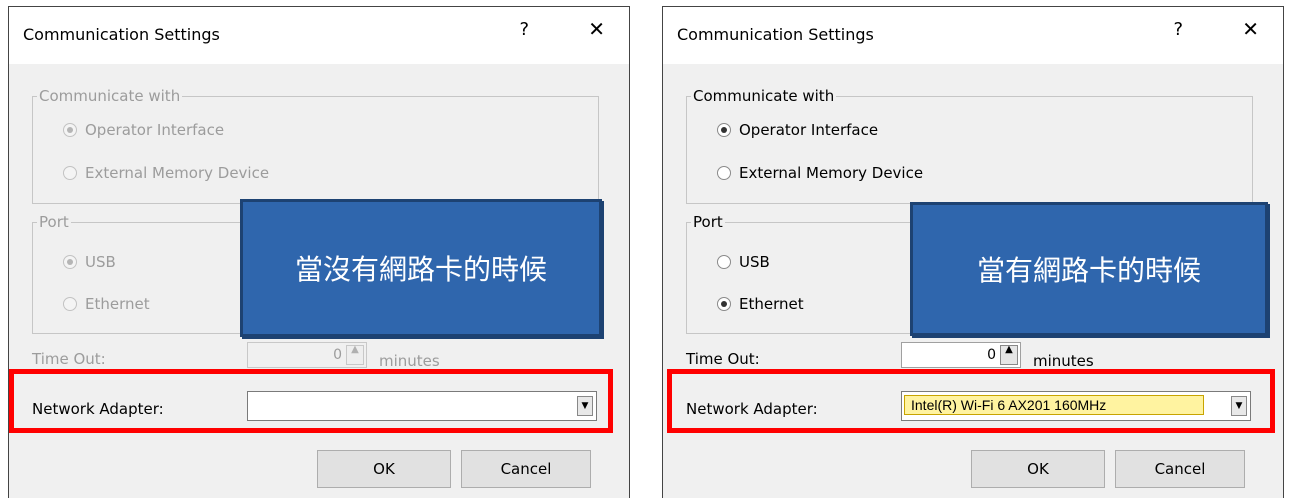 The height and width of the screenshot is (501, 1291). I want to click on callout-no-network-card: 當沒有網路卡的時候, so click(421, 268).